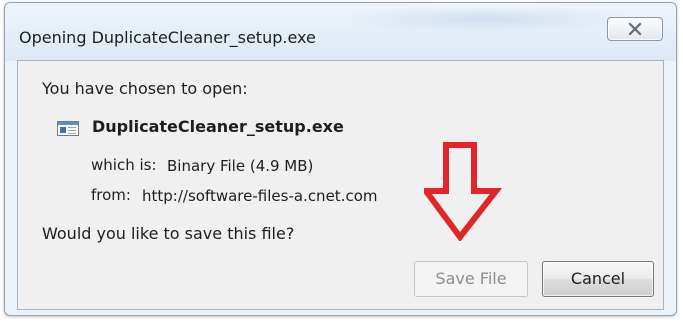 The width and height of the screenshot is (683, 322). Describe the element at coordinates (240, 166) in the screenshot. I see `file-type-value: Binary File (4.9 MB)` at that location.